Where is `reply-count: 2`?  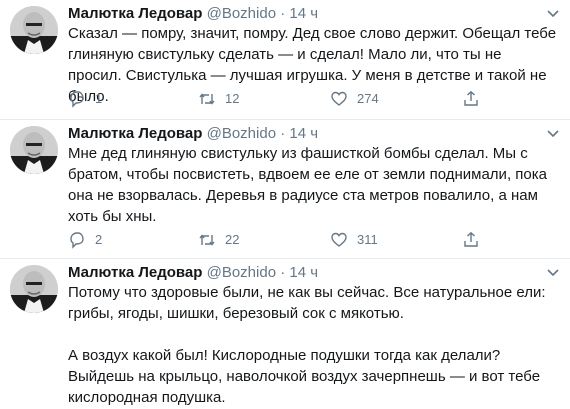
reply-count: 2 is located at coordinates (99, 239).